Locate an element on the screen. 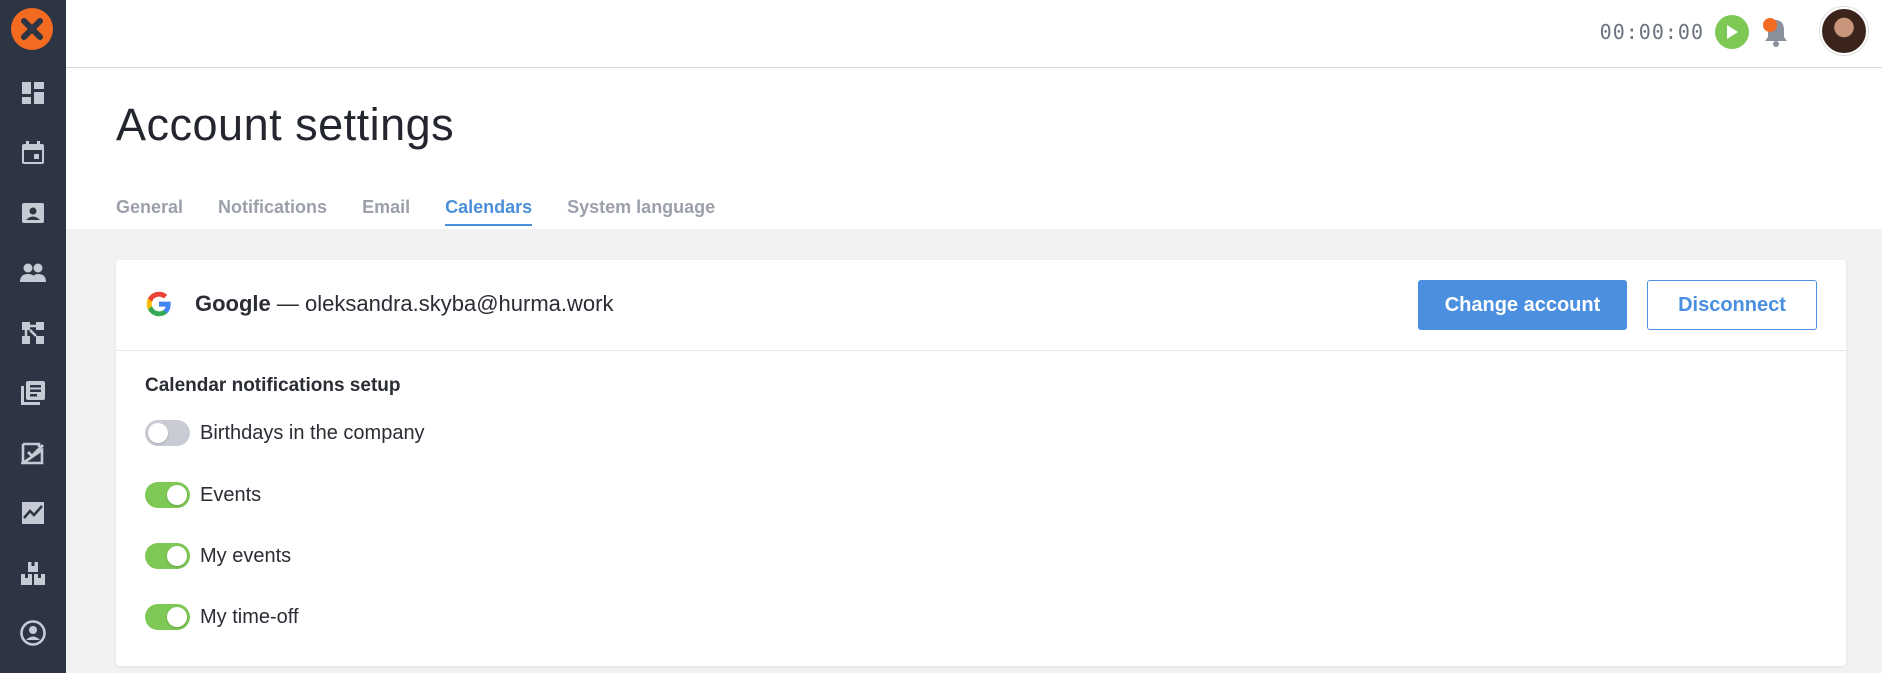  tasks-checkbox-icon is located at coordinates (32, 453).